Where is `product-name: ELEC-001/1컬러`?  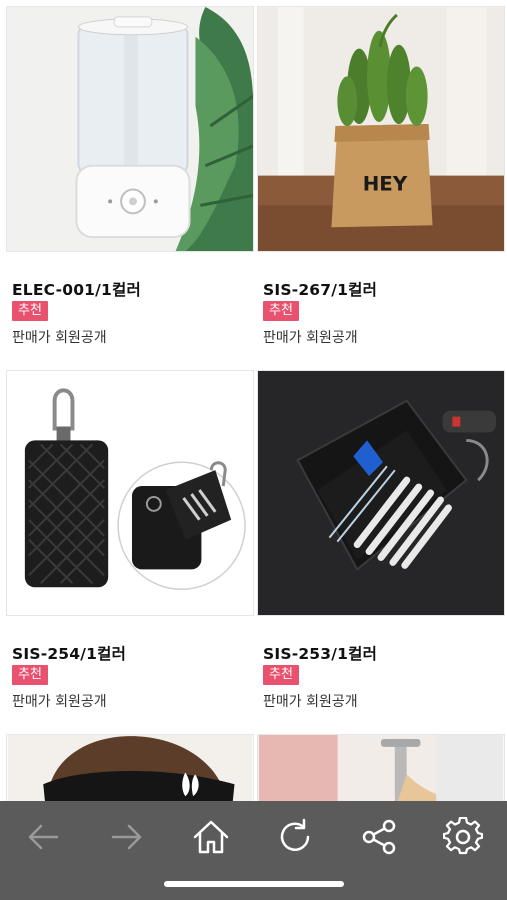
product-name: ELEC-001/1컬러 is located at coordinates (76, 289).